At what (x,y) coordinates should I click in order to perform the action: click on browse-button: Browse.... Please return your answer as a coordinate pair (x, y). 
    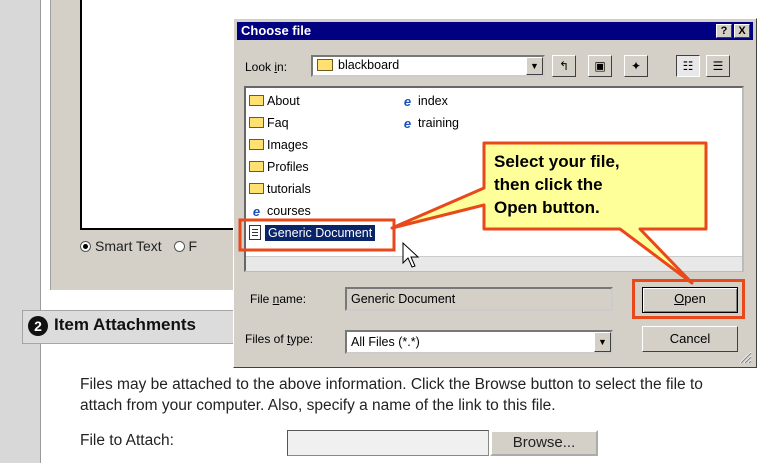
    Looking at the image, I should click on (544, 443).